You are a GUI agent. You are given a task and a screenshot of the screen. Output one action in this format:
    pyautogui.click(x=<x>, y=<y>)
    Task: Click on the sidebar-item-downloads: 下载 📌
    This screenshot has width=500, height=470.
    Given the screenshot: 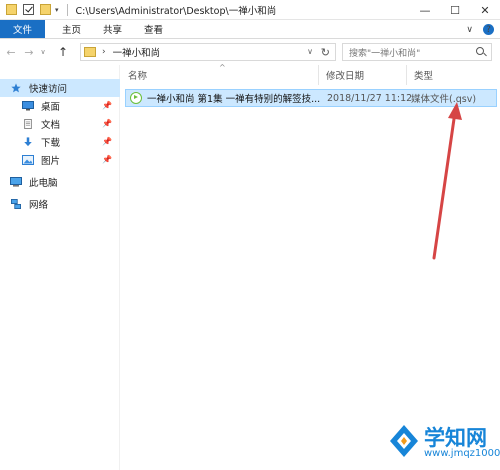 What is the action you would take?
    pyautogui.click(x=60, y=142)
    